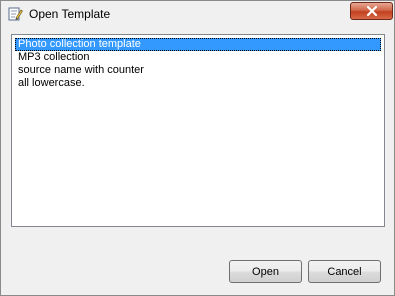 The image size is (395, 296). Describe the element at coordinates (197, 14) in the screenshot. I see `title-bar: Open Template` at that location.